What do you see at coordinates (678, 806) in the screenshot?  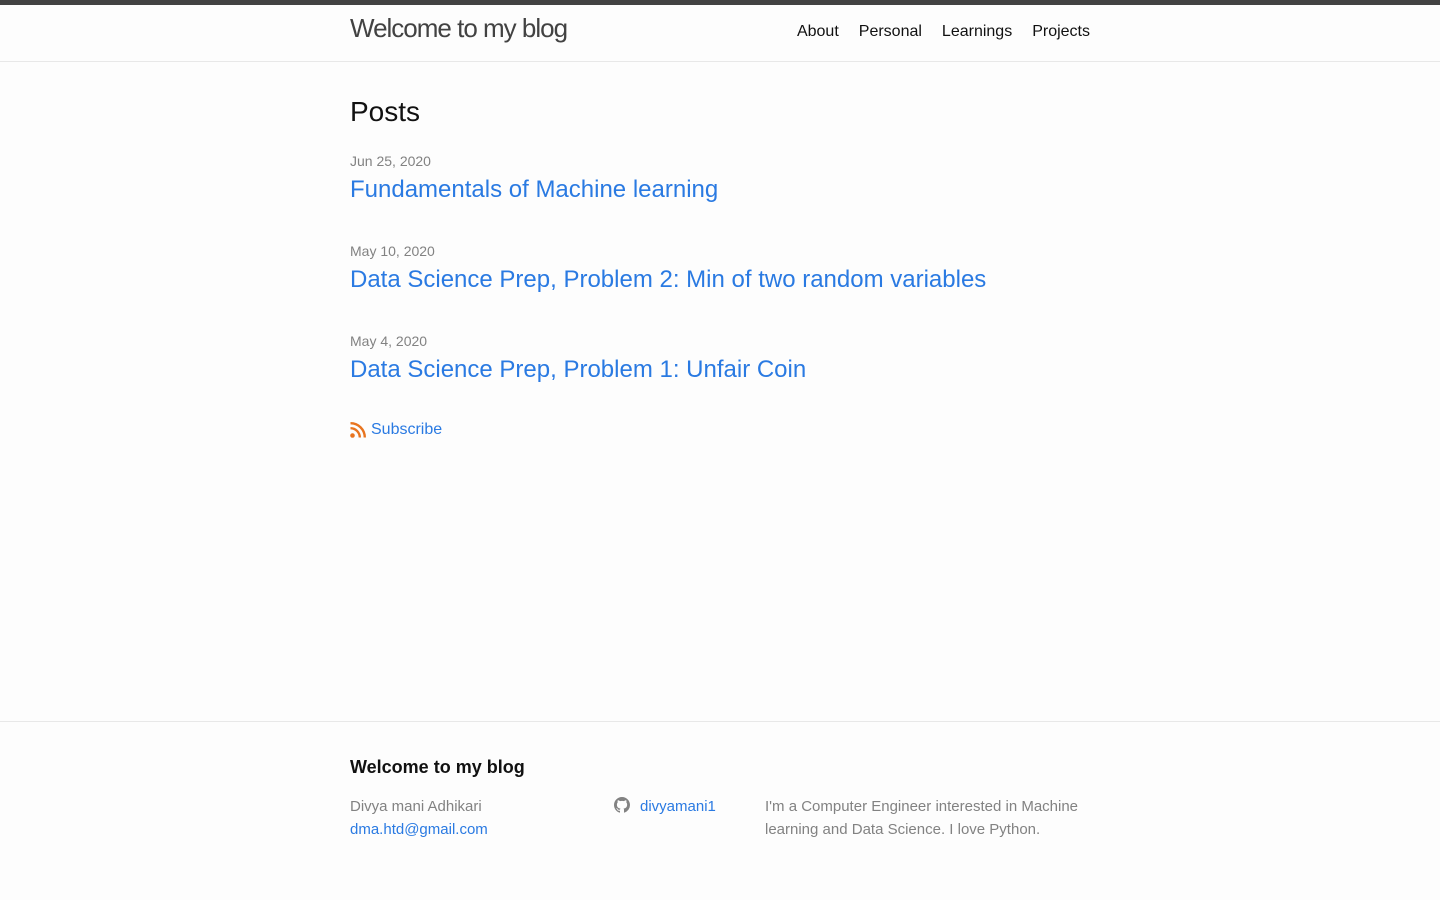 I see `github-username-link: divyamani1` at bounding box center [678, 806].